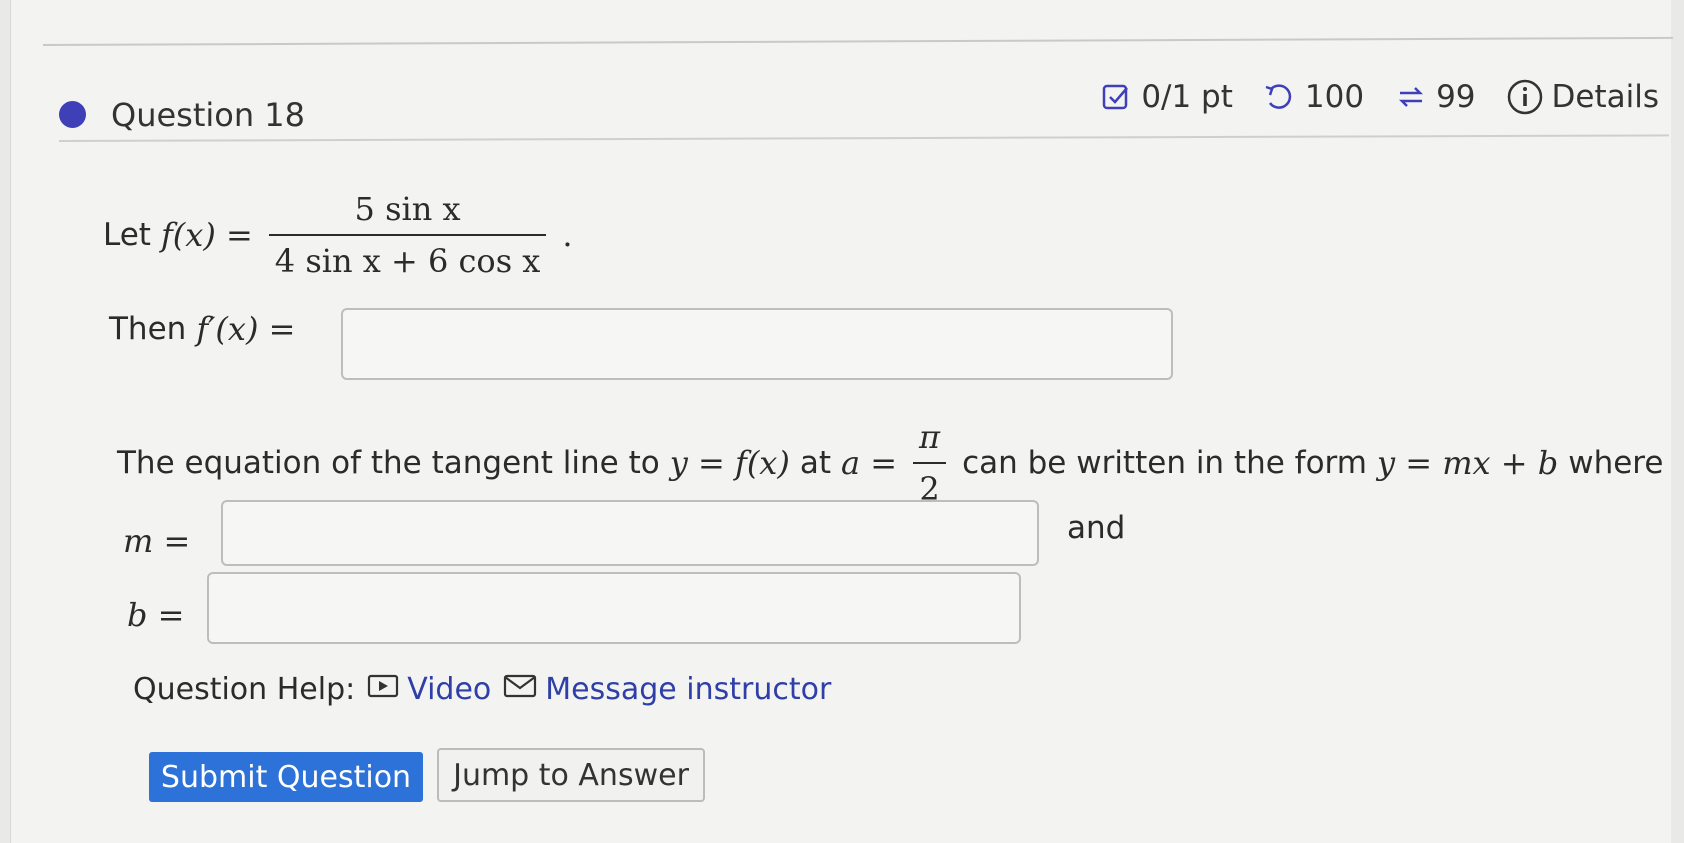  I want to click on tangent-expr-1: y = f(x), so click(729, 463).